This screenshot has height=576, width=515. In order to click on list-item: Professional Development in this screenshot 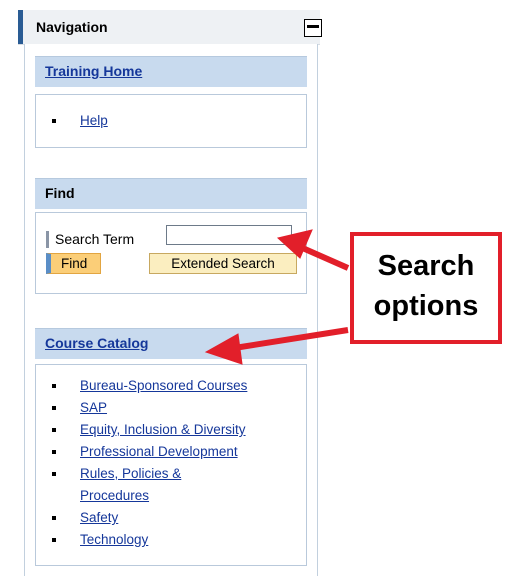, I will do `click(171, 452)`.